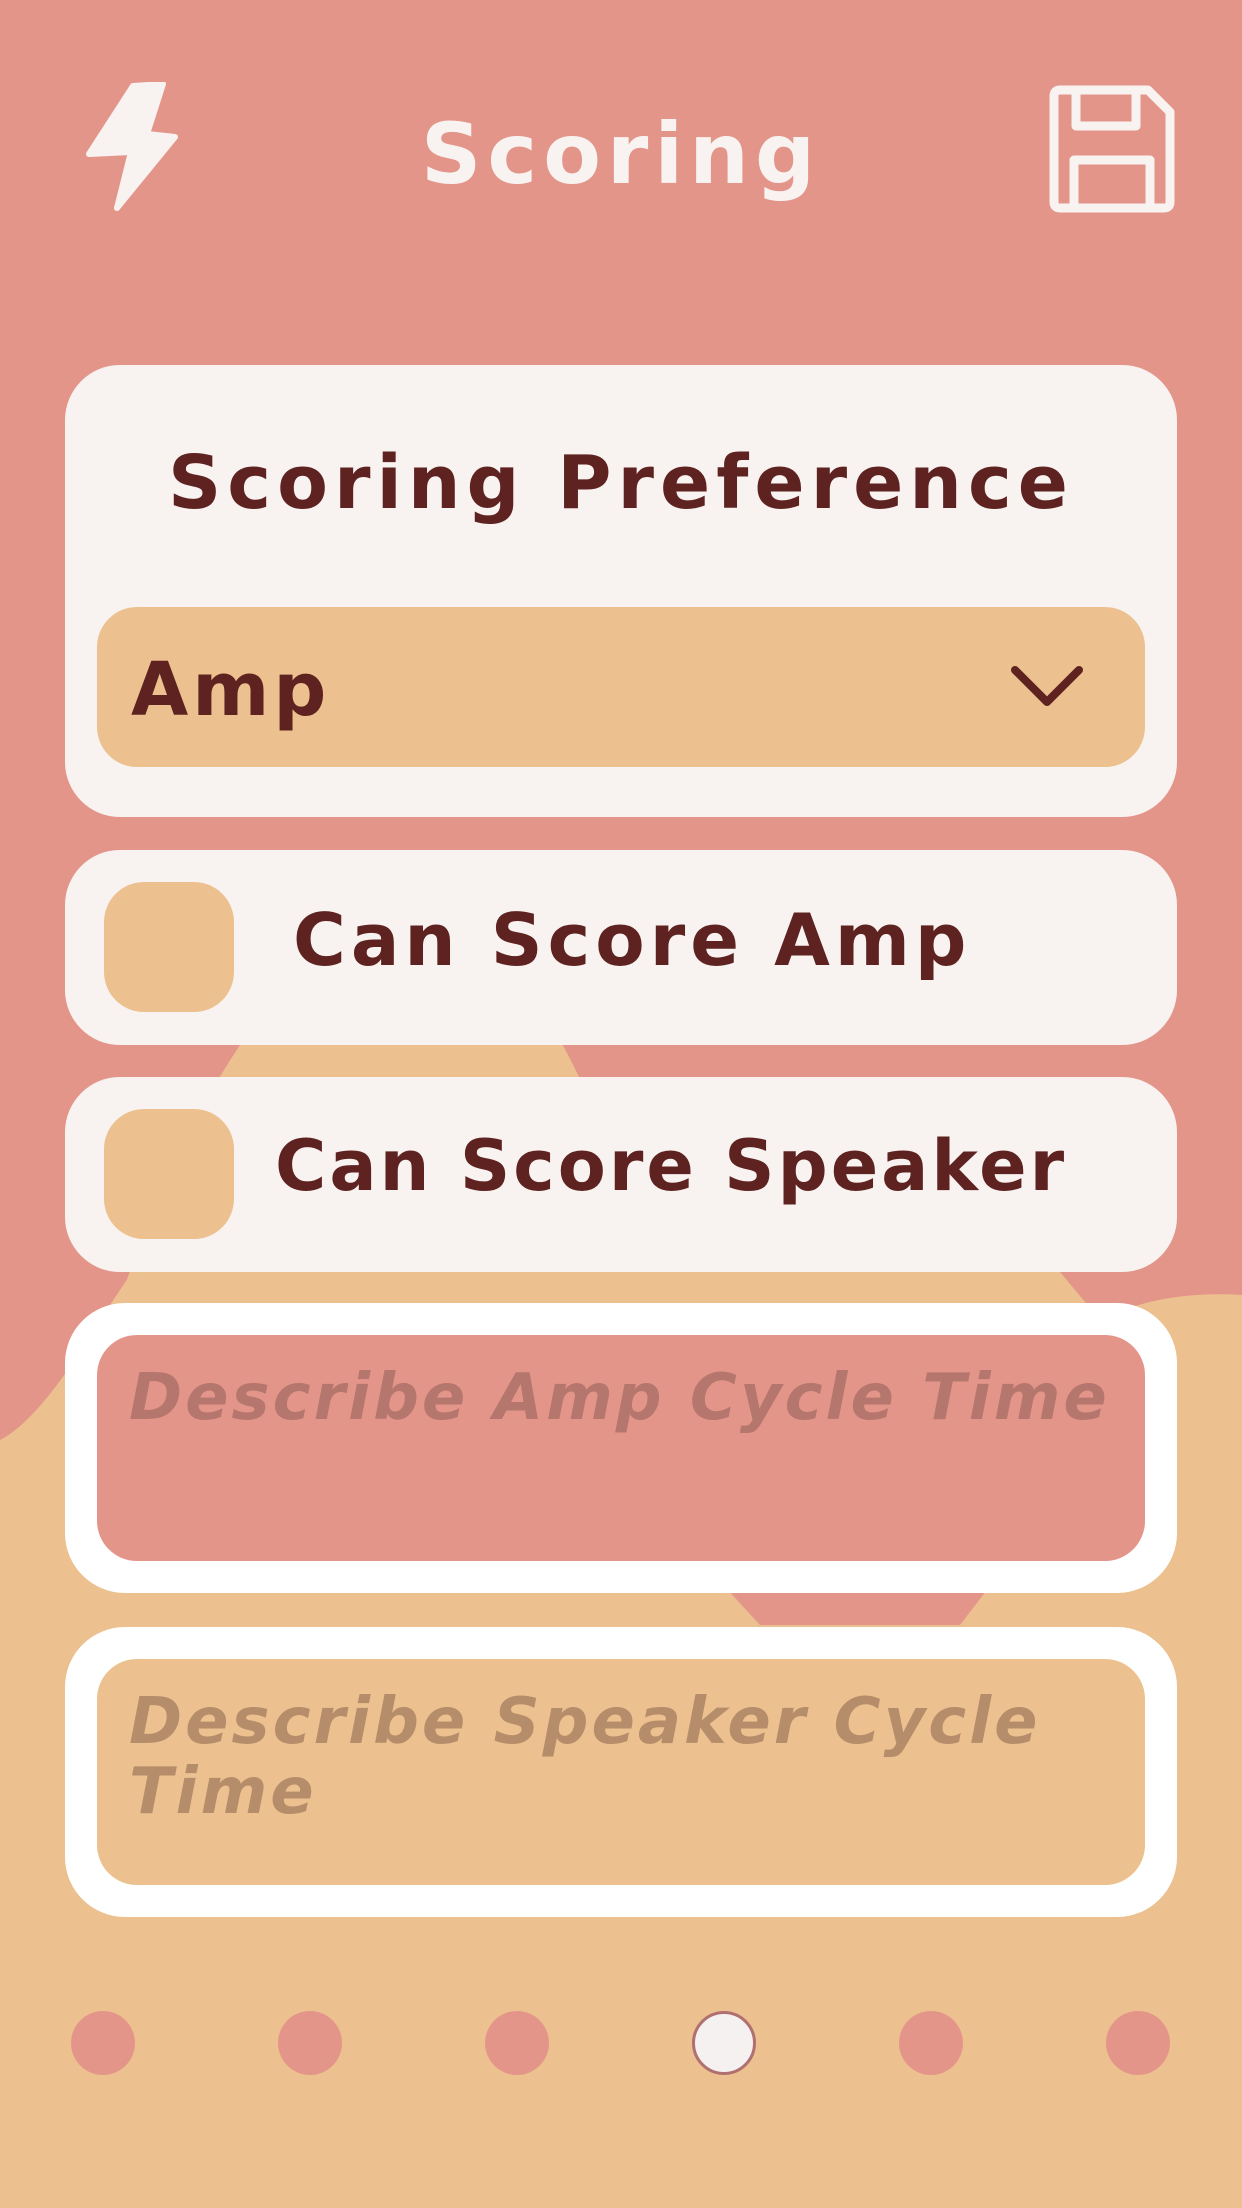 This screenshot has height=2208, width=1242. What do you see at coordinates (169, 947) in the screenshot?
I see `can-score-amp-checkbox` at bounding box center [169, 947].